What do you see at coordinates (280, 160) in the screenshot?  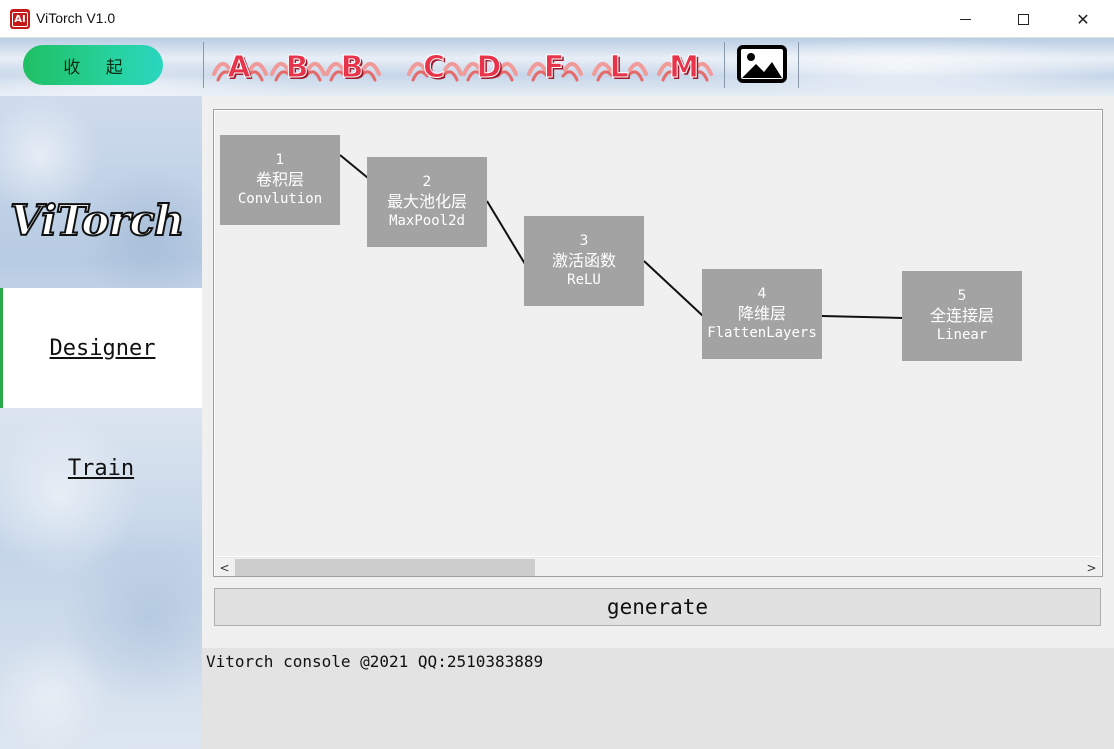 I see `node-number: 1` at bounding box center [280, 160].